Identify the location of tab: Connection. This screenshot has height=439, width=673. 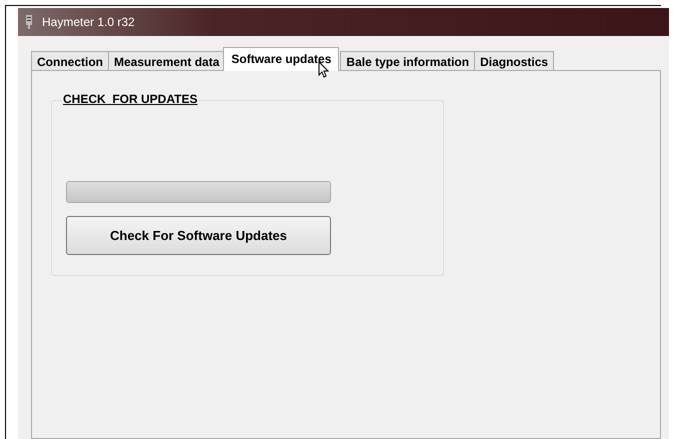
(70, 61).